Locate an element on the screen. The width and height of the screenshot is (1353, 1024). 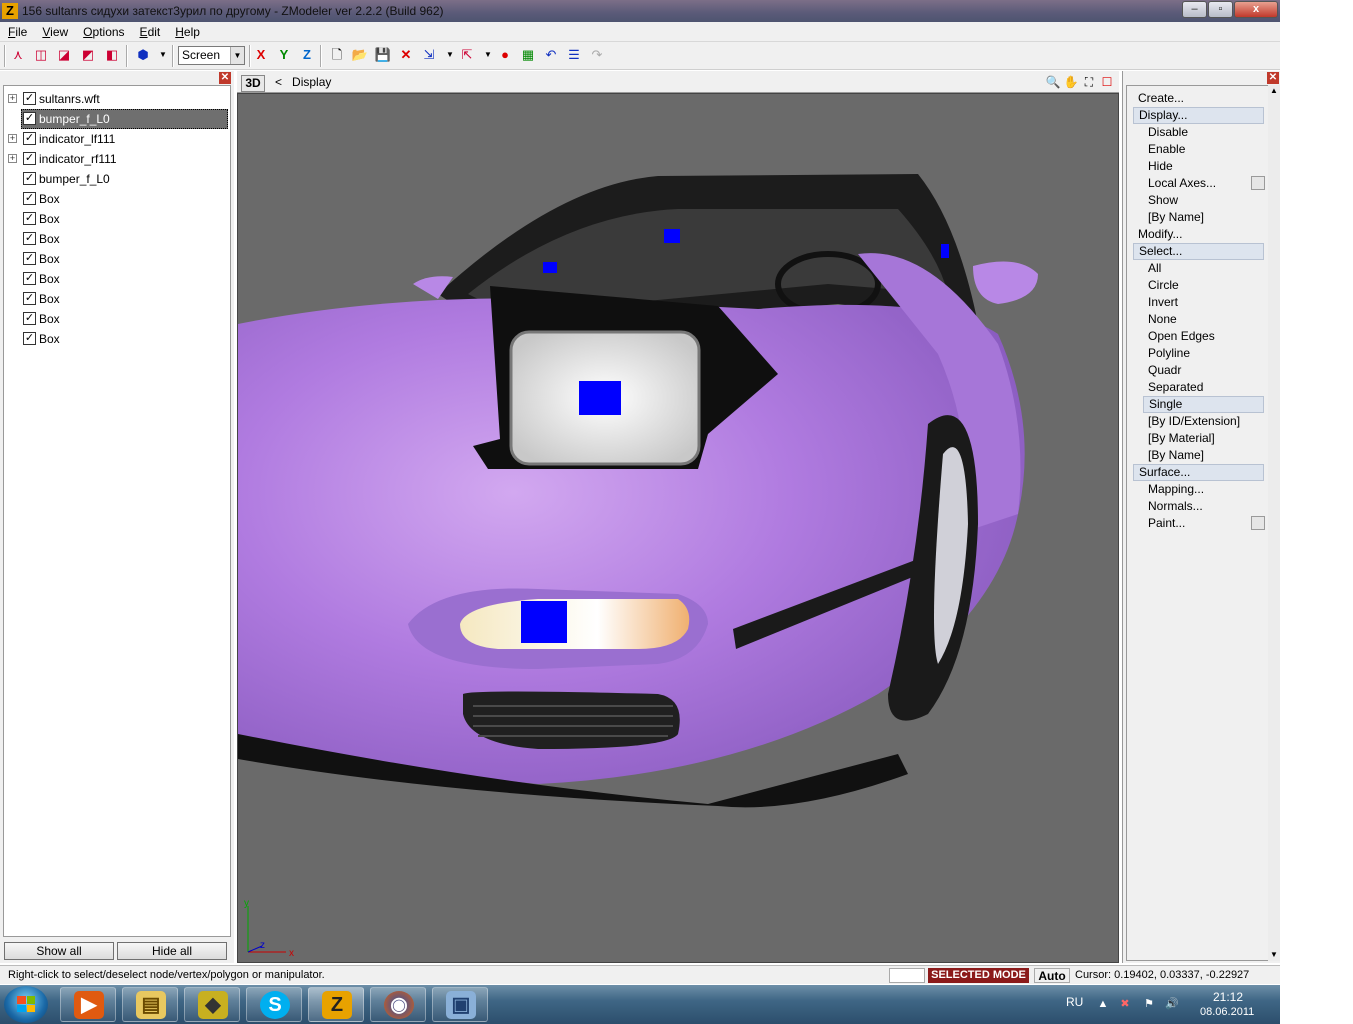
scroll-down-icon: ▼ is located at coordinates (1274, 955).